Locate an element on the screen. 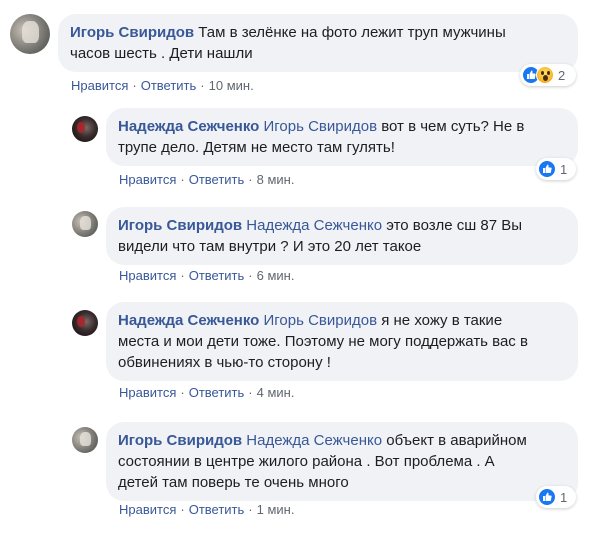  comment-text: трупе дело. Детям не место там гулять! is located at coordinates (256, 147).